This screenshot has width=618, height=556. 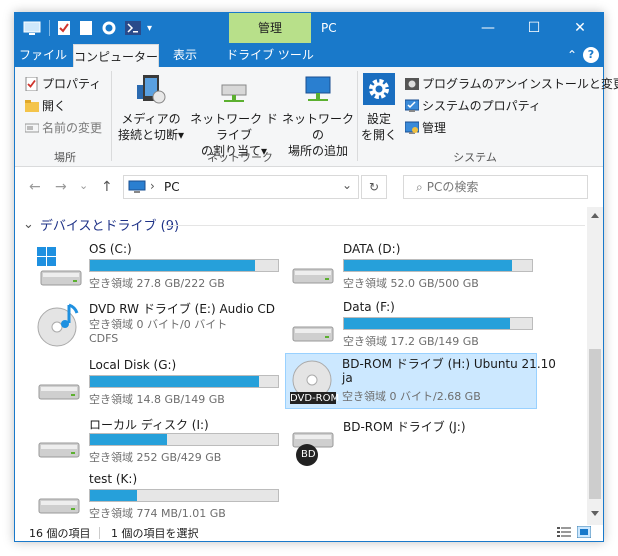 What do you see at coordinates (379, 135) in the screenshot?
I see `settings-line2: を開く` at bounding box center [379, 135].